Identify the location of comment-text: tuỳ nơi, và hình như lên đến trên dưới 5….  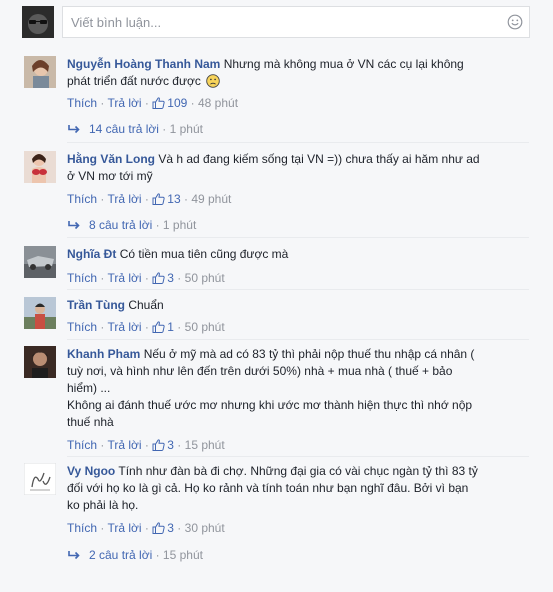
(260, 371).